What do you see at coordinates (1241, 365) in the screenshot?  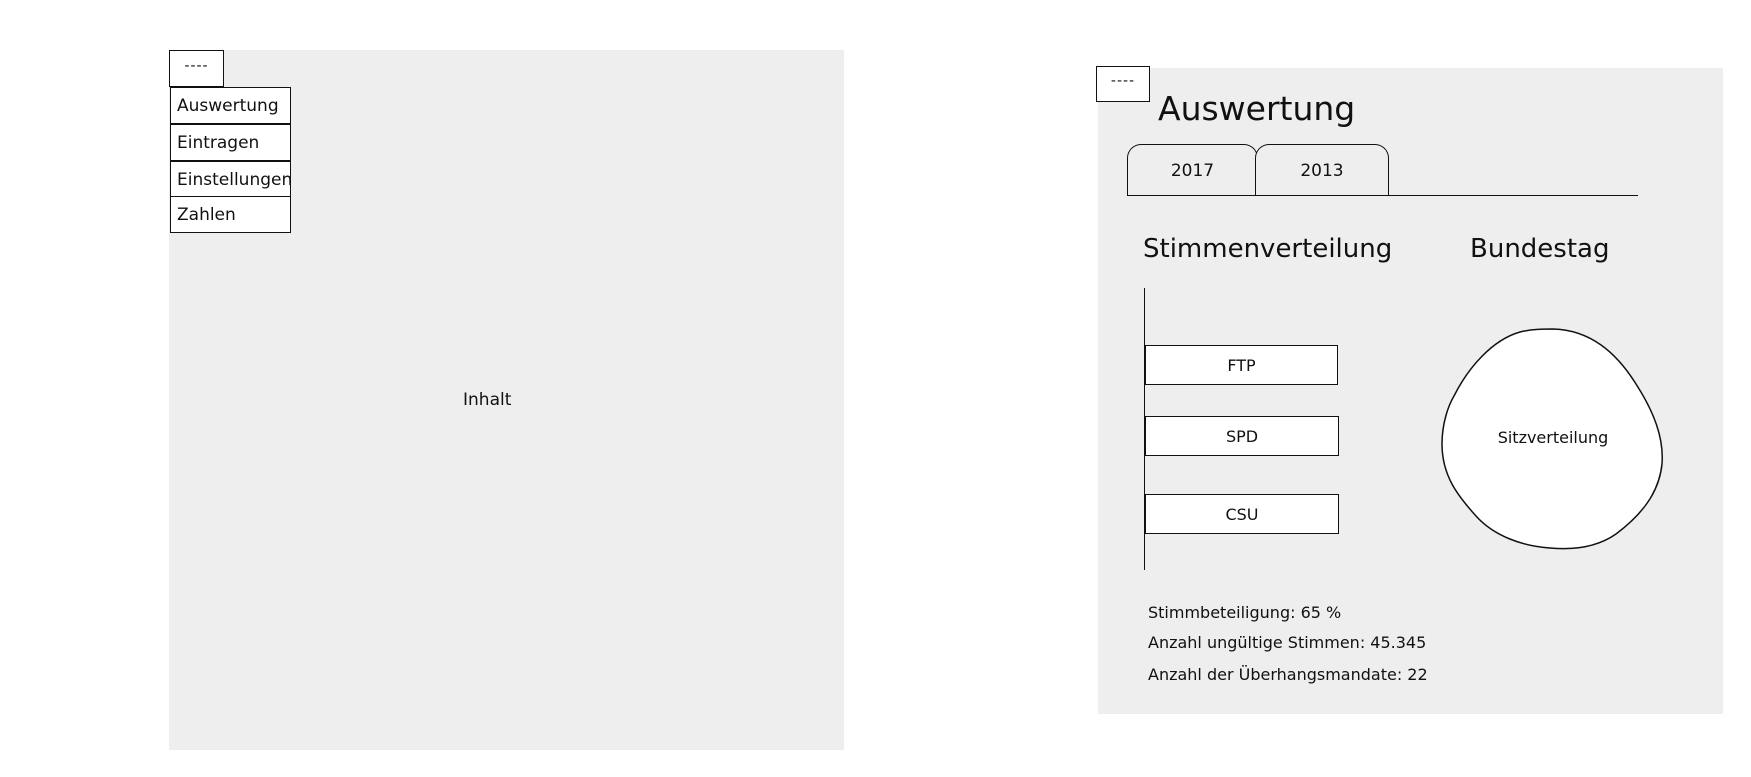 I see `bar-ftp: FTP` at bounding box center [1241, 365].